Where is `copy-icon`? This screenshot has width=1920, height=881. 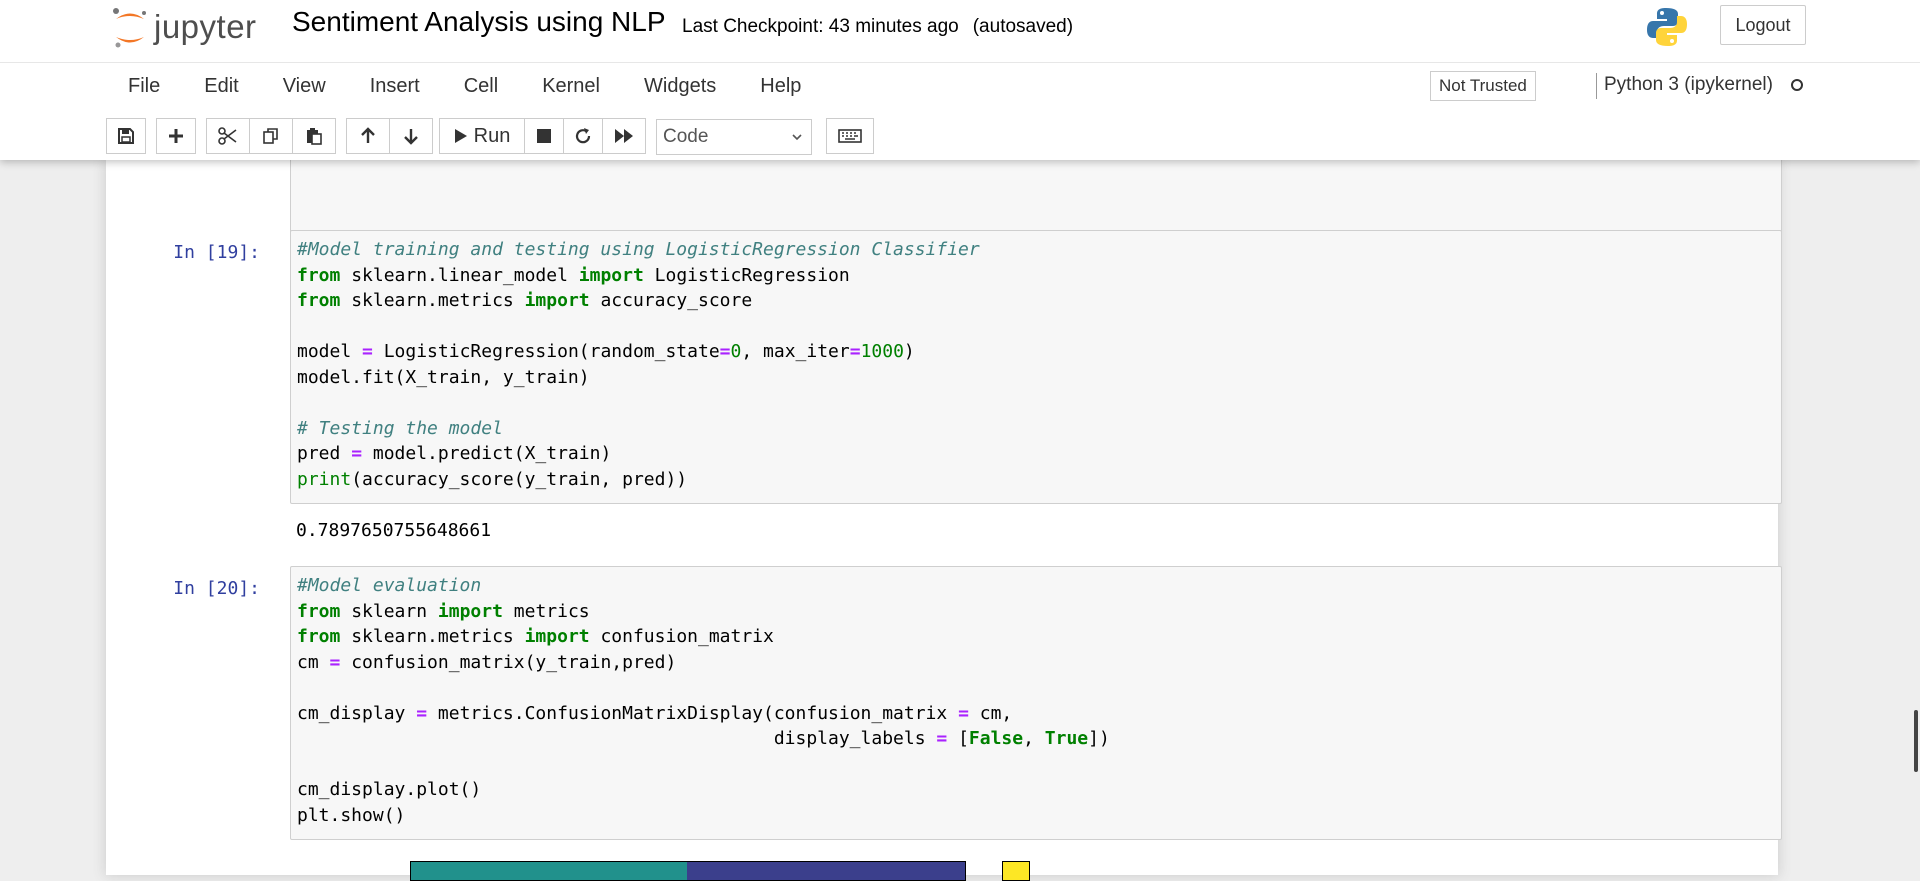
copy-icon is located at coordinates (270, 136).